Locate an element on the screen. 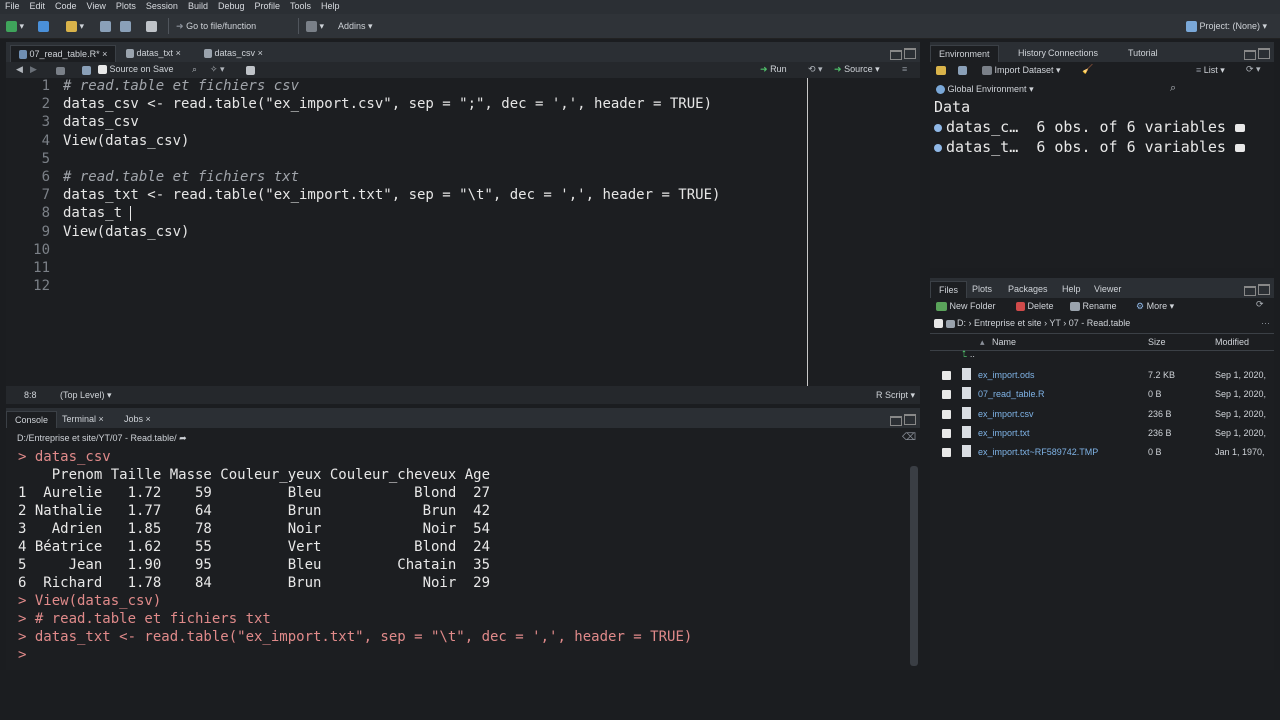  tab-console: Console is located at coordinates (32, 419).